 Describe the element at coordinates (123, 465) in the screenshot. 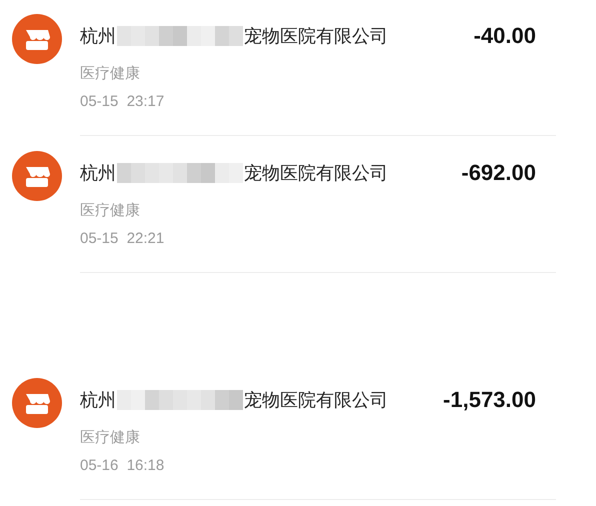

I see `transaction-time: 05-16 16:18` at that location.